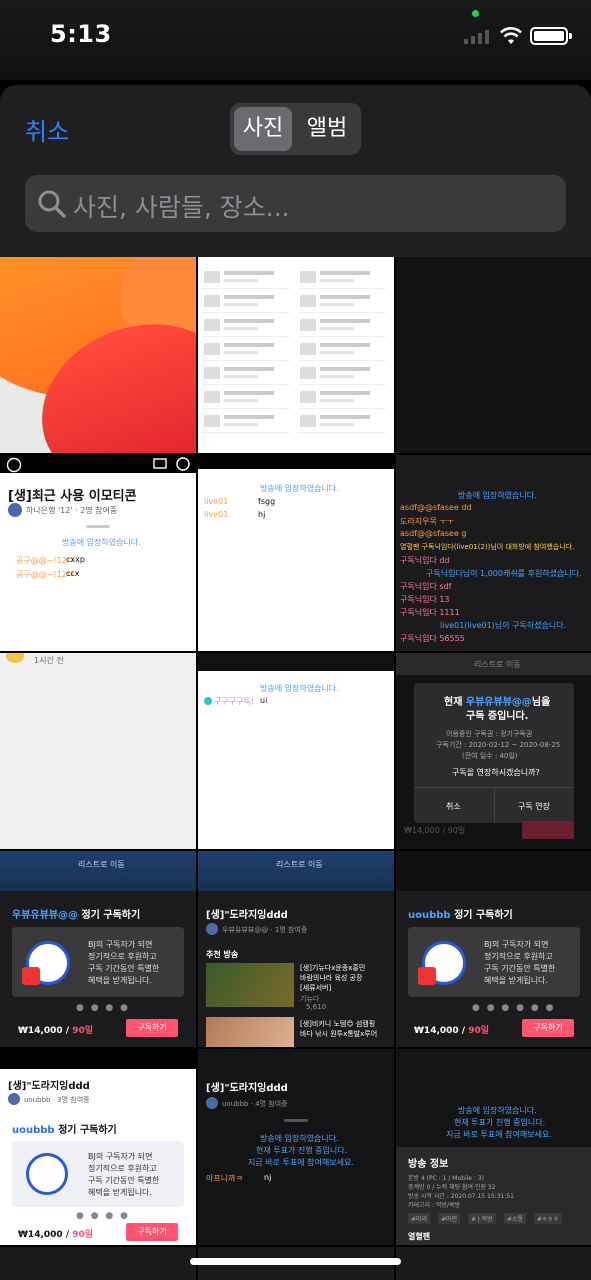 This screenshot has width=591, height=1280. Describe the element at coordinates (295, 40) in the screenshot. I see `status-bar: 5:13` at that location.